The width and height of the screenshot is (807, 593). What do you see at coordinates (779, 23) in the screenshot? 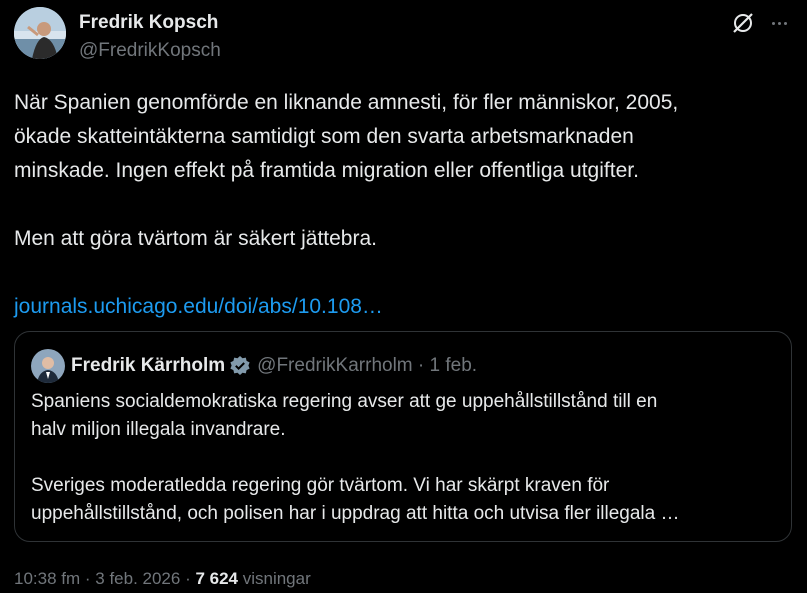
I see `more-dots-icon` at bounding box center [779, 23].